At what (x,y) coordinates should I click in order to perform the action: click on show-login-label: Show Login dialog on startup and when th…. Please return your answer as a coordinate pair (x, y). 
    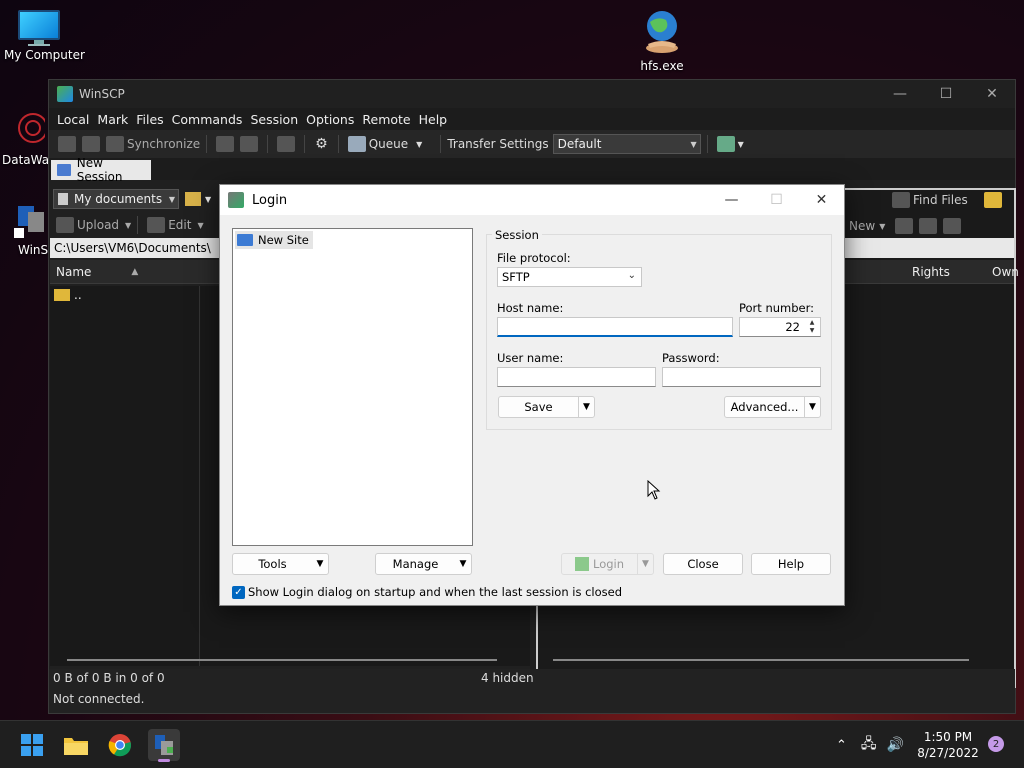
    Looking at the image, I should click on (435, 592).